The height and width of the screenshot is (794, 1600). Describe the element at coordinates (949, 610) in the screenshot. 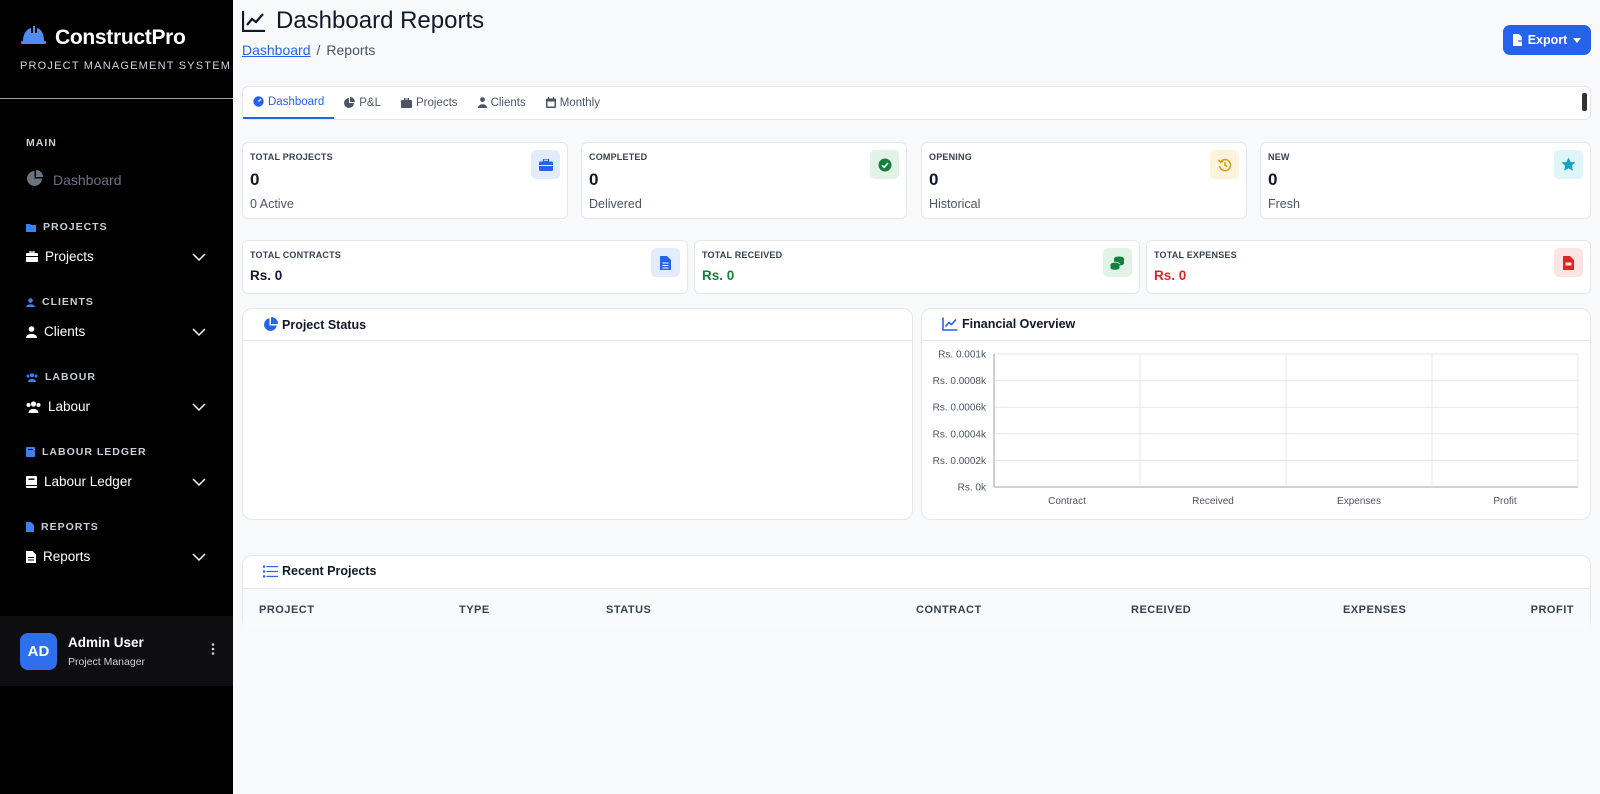

I see `column-header-contract: CONTRACT` at that location.